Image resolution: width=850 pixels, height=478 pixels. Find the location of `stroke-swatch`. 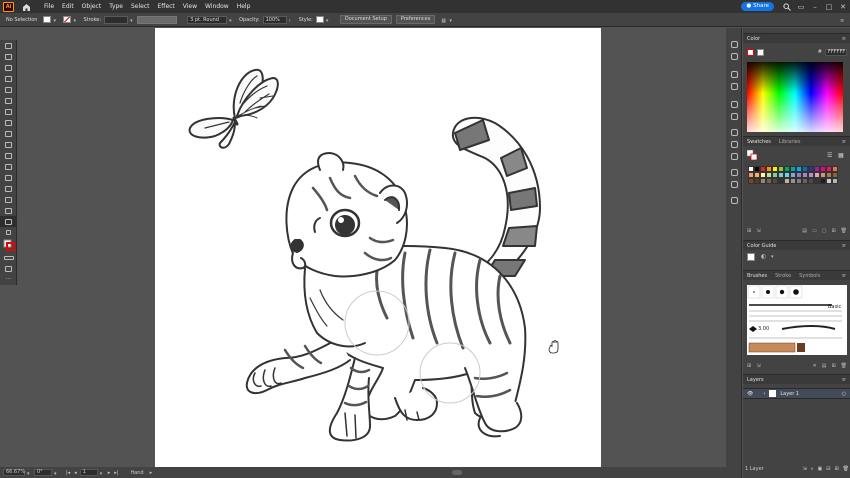

stroke-swatch is located at coordinates (67, 19).